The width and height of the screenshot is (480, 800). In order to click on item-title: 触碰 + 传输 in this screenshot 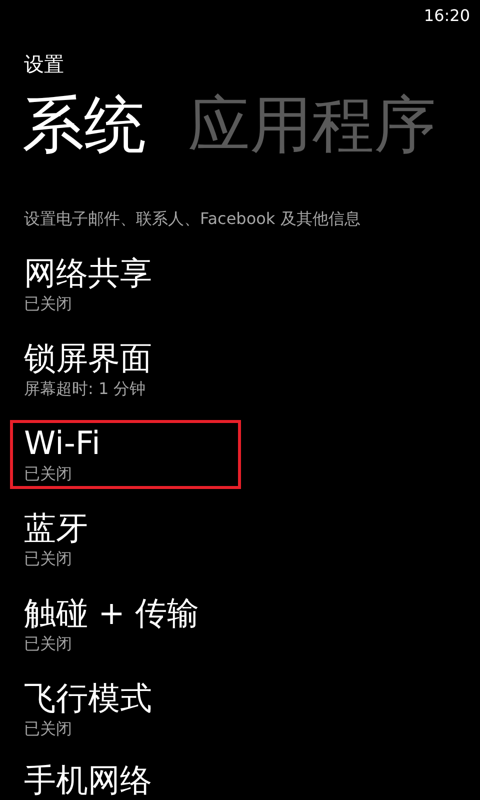, I will do `click(112, 613)`.